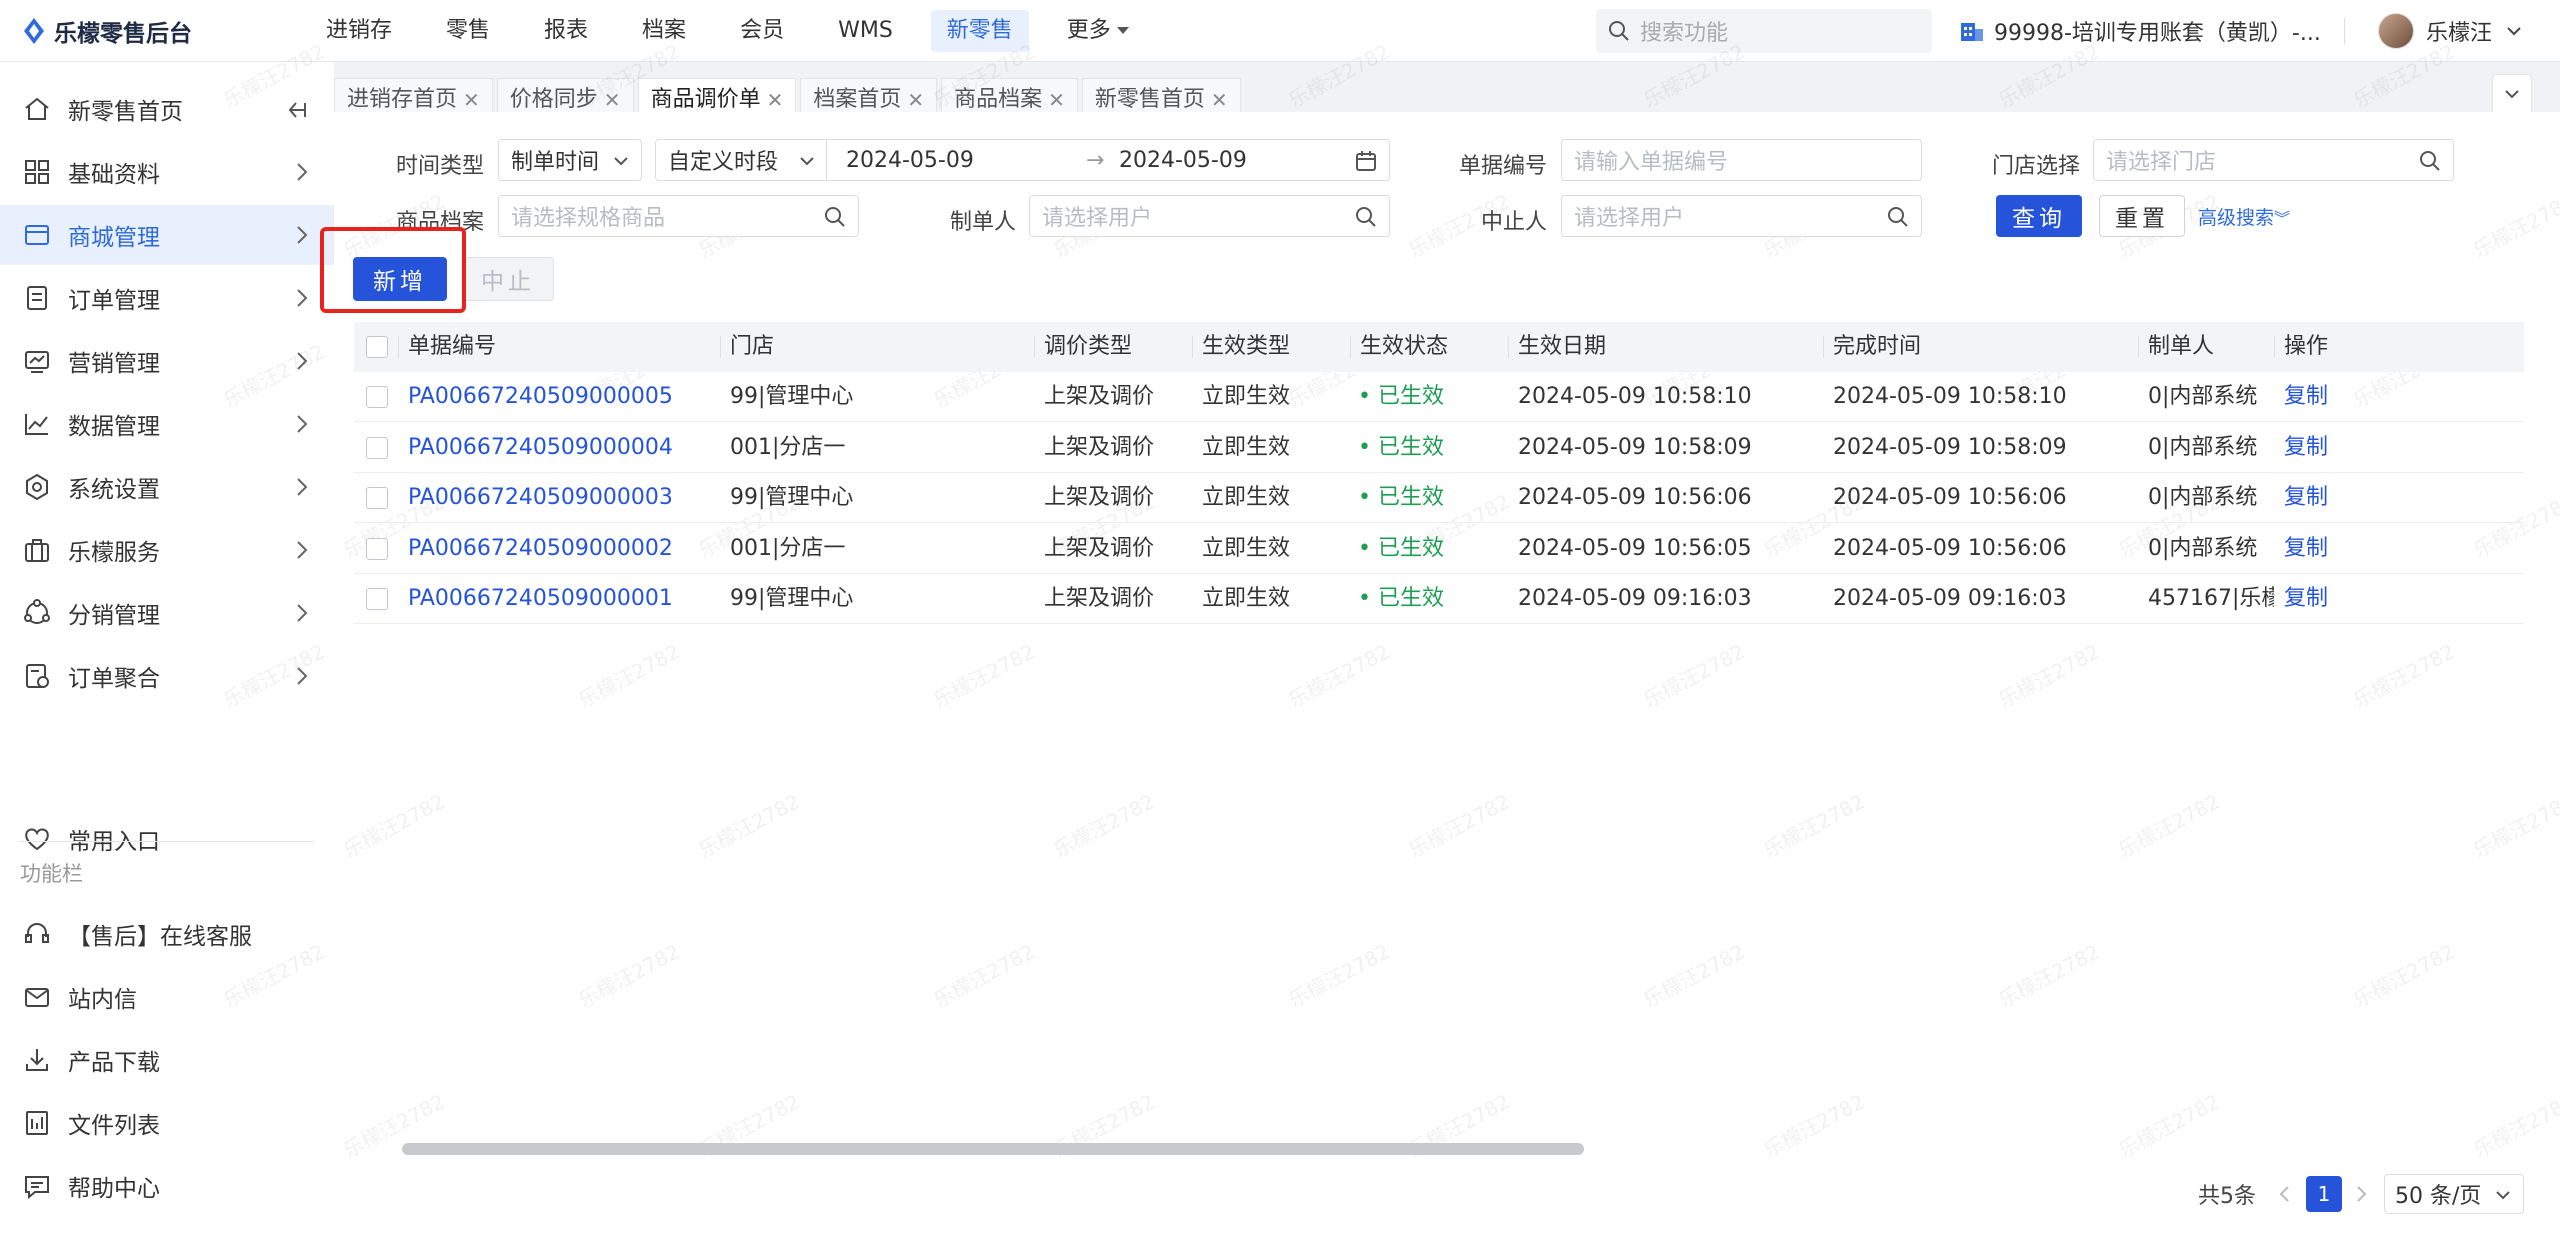 This screenshot has width=2560, height=1233. Describe the element at coordinates (993, 1149) in the screenshot. I see `horizontal-scrollbar` at that location.